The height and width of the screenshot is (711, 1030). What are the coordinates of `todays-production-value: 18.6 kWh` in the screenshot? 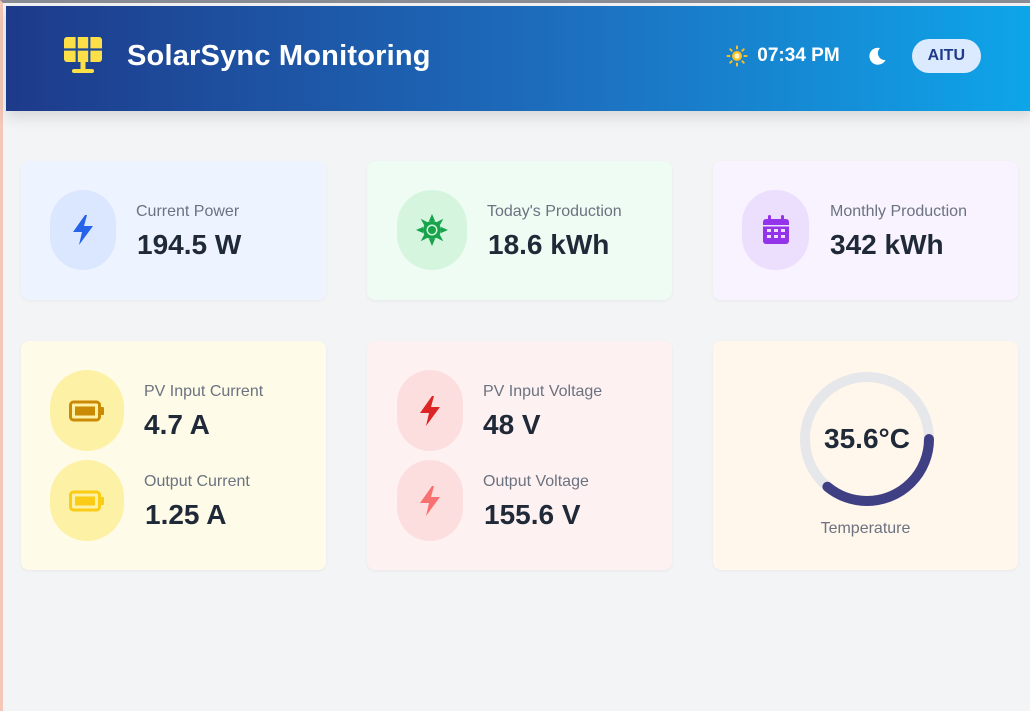 It's located at (549, 244).